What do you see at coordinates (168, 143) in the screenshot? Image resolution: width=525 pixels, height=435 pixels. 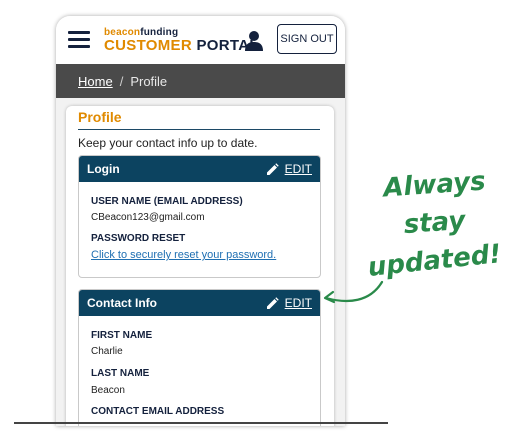 I see `profile-subtitle: Keep your contact info up to date.` at bounding box center [168, 143].